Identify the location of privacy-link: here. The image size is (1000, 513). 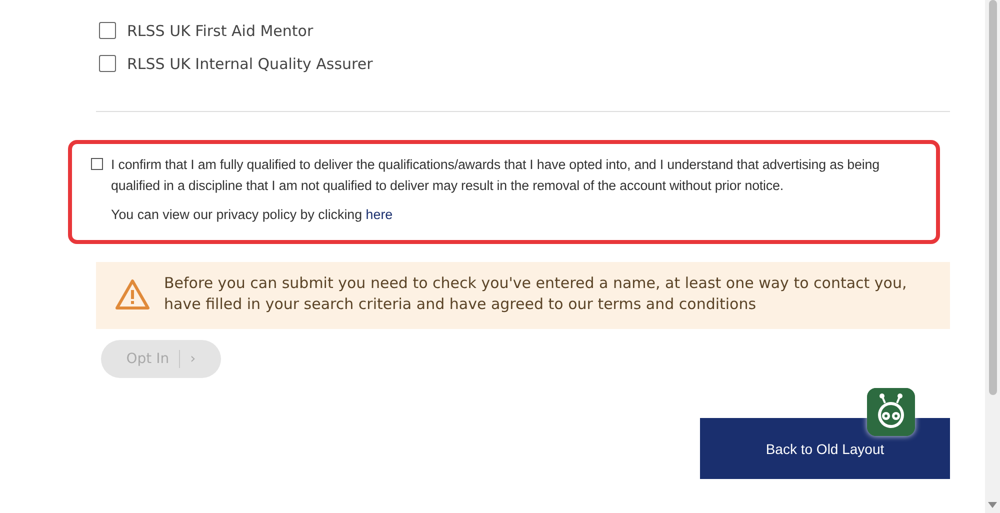
(379, 214).